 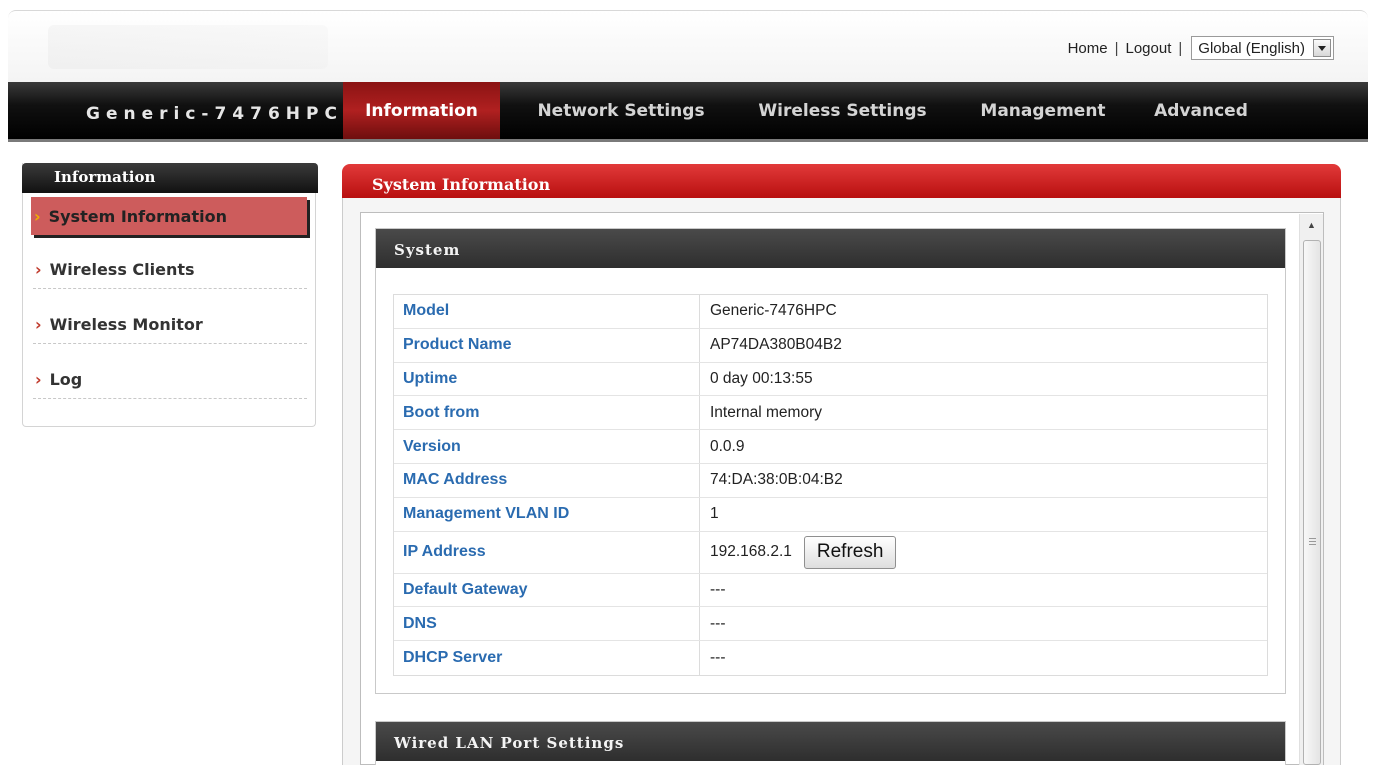 What do you see at coordinates (547, 590) in the screenshot?
I see `row-label: Default Gateway` at bounding box center [547, 590].